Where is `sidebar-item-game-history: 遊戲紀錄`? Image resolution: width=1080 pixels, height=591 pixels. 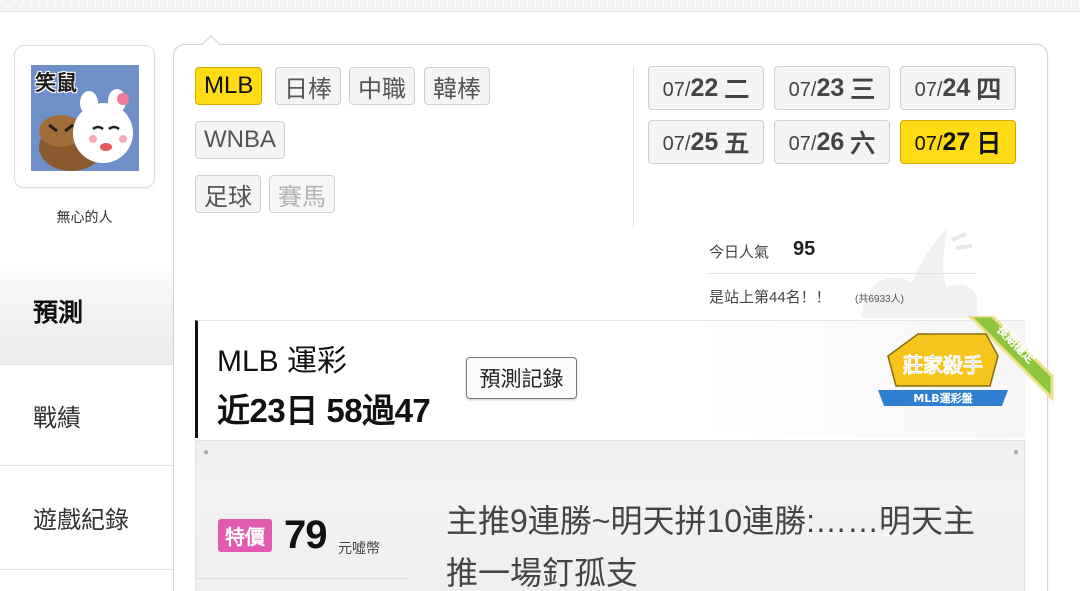 sidebar-item-game-history: 遊戲紀錄 is located at coordinates (86, 518).